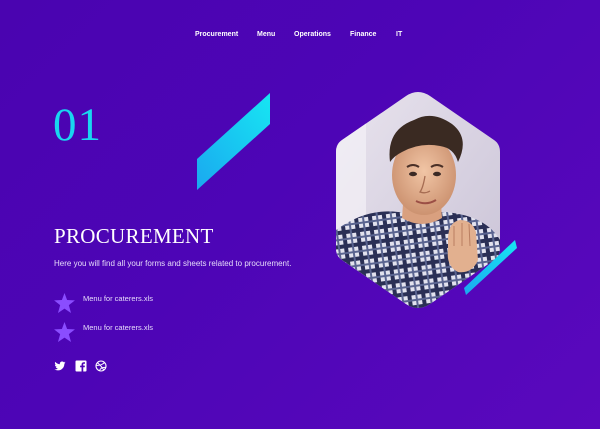 The image size is (600, 429). What do you see at coordinates (266, 34) in the screenshot?
I see `nav-item-menu: Menu` at bounding box center [266, 34].